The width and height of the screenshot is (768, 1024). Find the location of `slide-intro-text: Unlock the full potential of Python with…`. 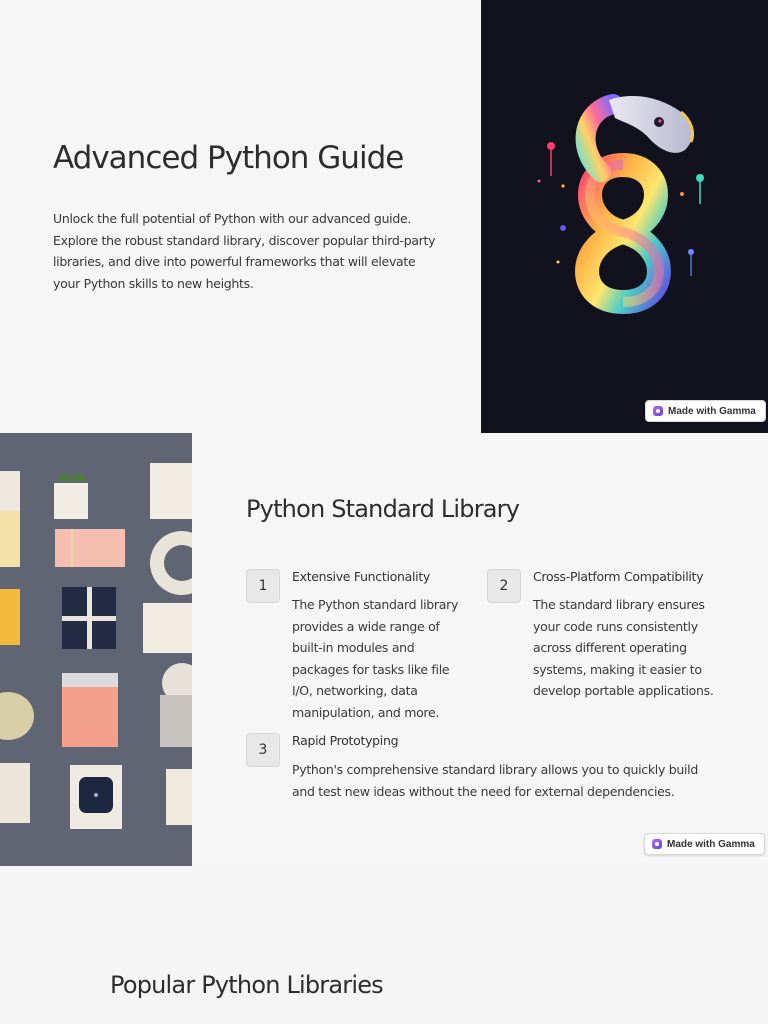

slide-intro-text: Unlock the full potential of Python with… is located at coordinates (244, 251).